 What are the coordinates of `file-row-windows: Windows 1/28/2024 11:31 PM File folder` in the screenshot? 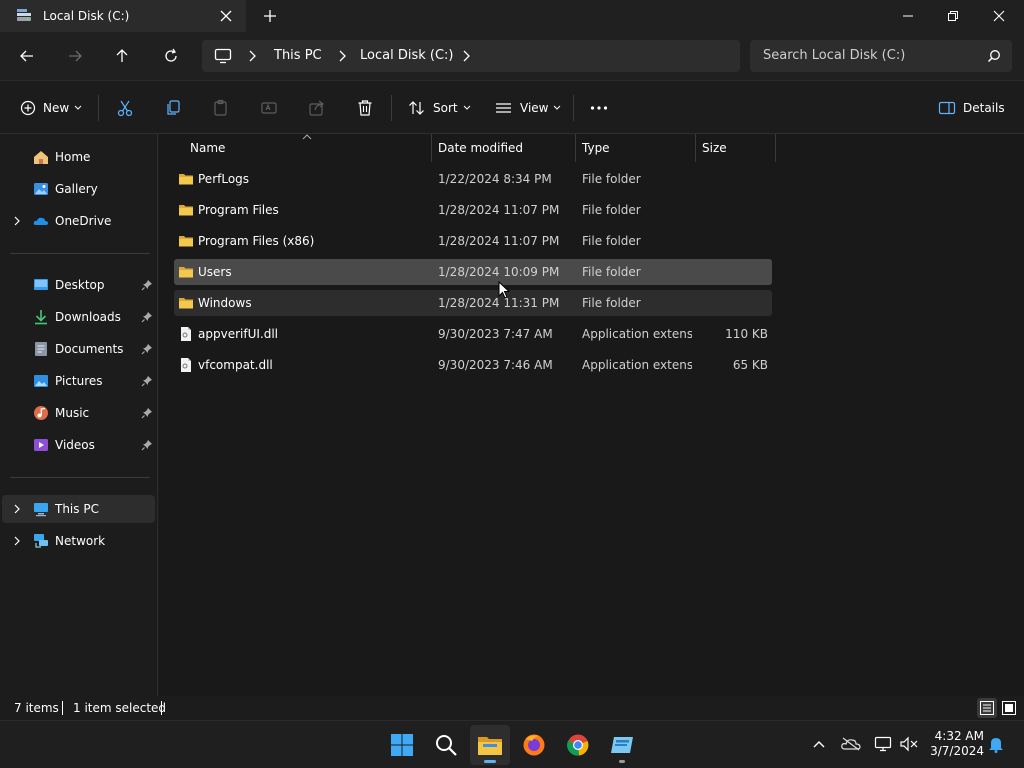 It's located at (473, 303).